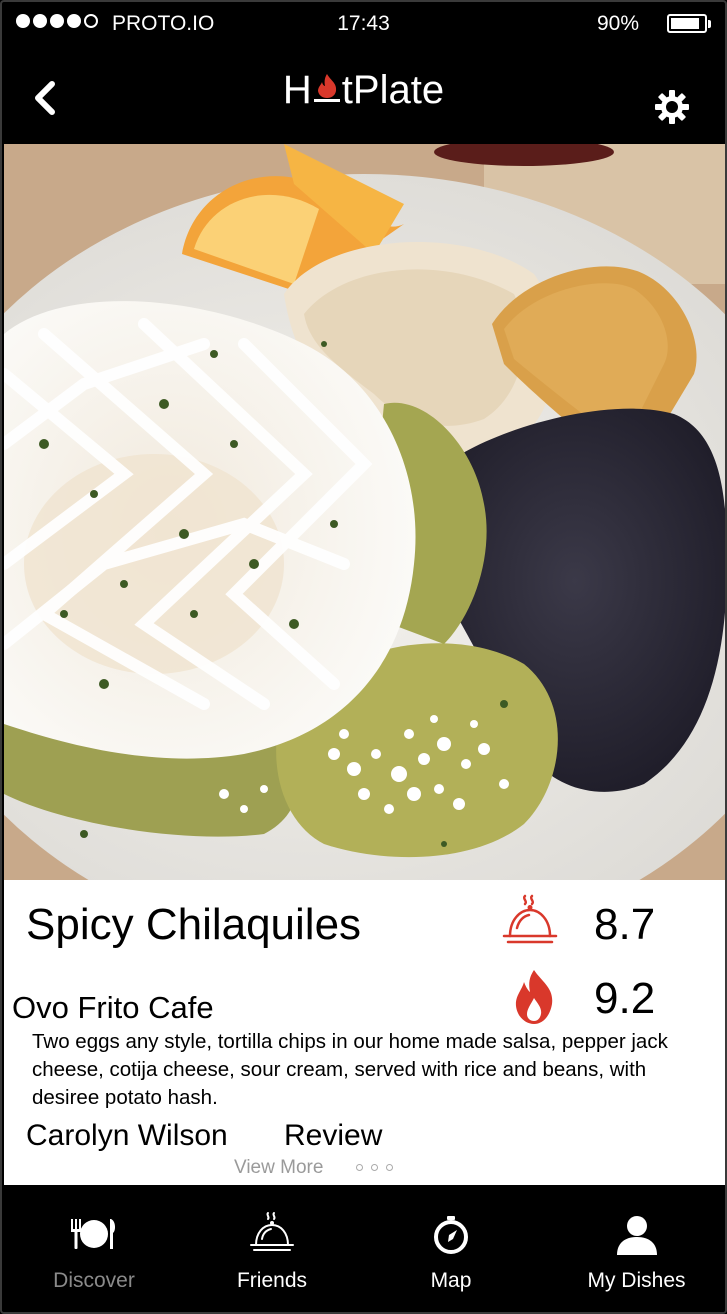 Image resolution: width=727 pixels, height=1314 pixels. I want to click on plate-cutlery-icon, so click(93, 1234).